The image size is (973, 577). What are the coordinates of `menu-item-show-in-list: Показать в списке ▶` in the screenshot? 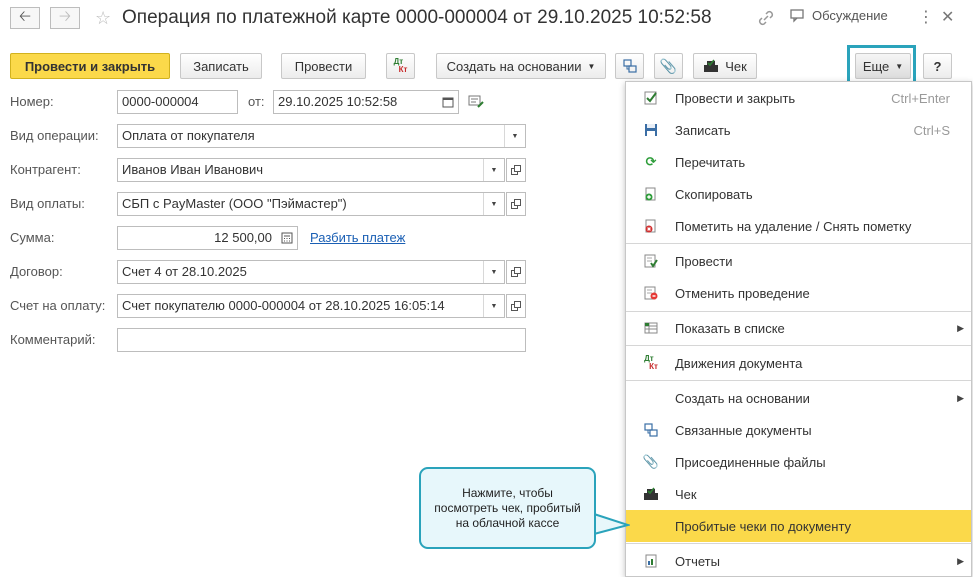 It's located at (798, 328).